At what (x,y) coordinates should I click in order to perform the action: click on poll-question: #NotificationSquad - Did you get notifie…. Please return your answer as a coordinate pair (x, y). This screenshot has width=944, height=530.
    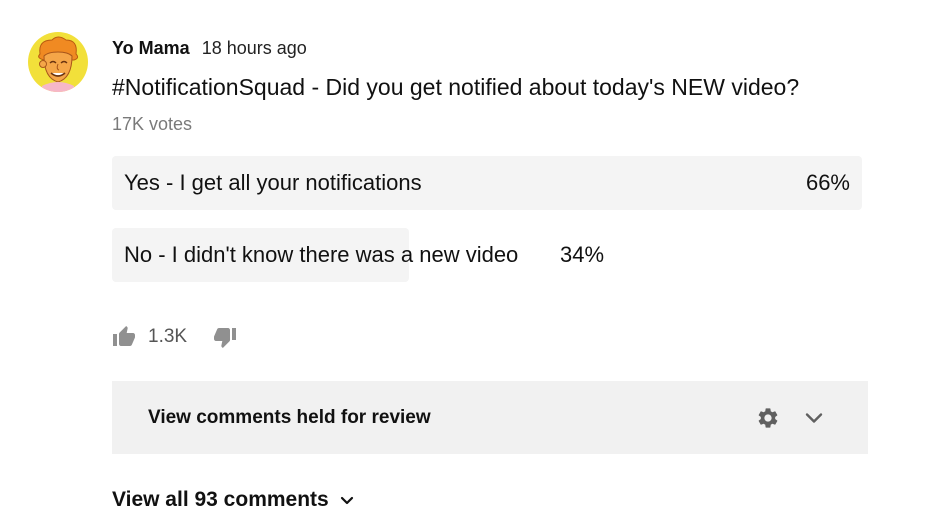
    Looking at the image, I should click on (456, 87).